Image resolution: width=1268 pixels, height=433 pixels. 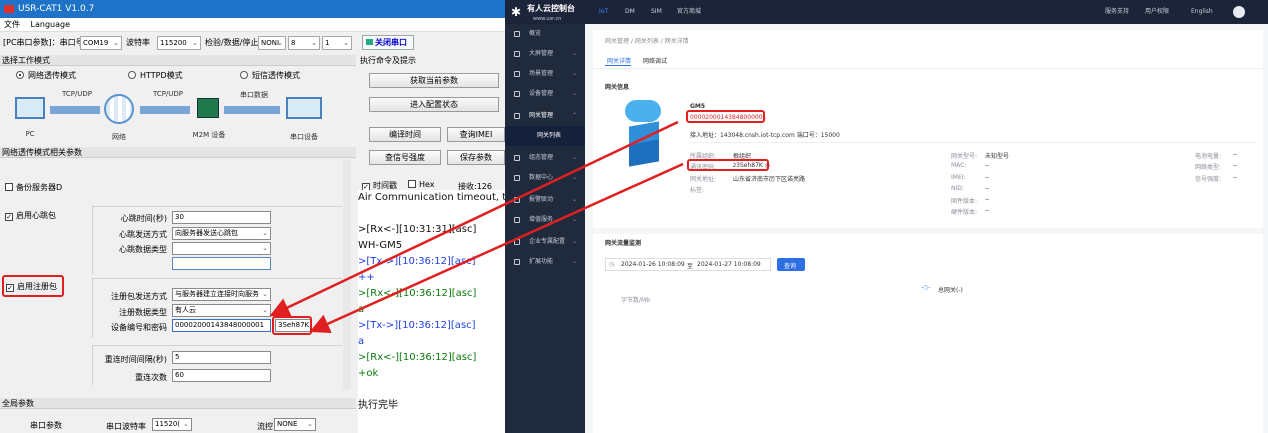 What do you see at coordinates (496, 247) in the screenshot?
I see `arrow-password` at bounding box center [496, 247].